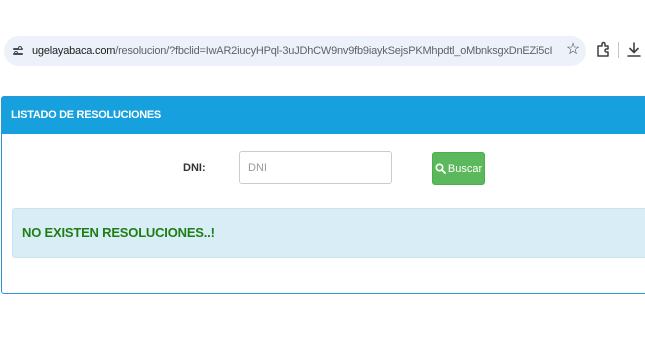  What do you see at coordinates (573, 50) in the screenshot?
I see `star-icon: ☆` at bounding box center [573, 50].